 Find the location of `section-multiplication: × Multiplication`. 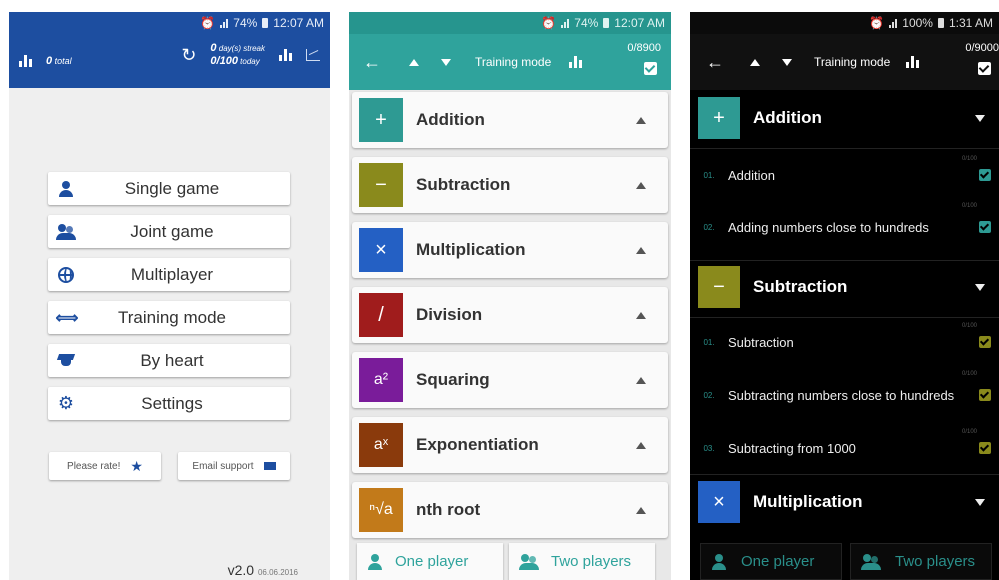

section-multiplication: × Multiplication is located at coordinates (844, 502).